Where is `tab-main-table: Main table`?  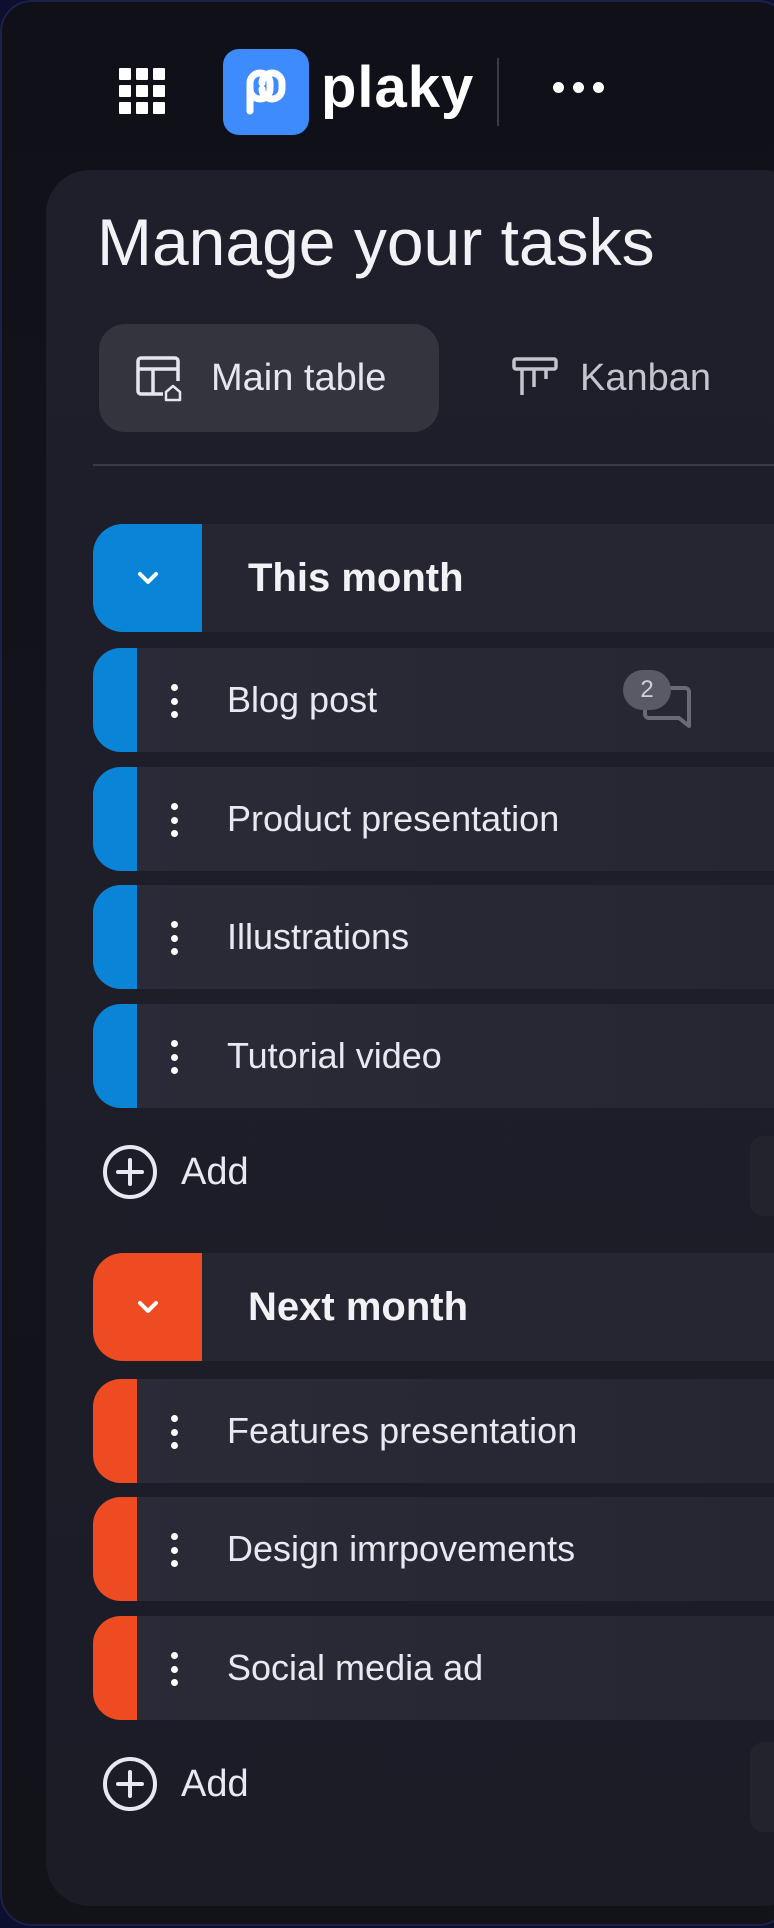 tab-main-table: Main table is located at coordinates (269, 378).